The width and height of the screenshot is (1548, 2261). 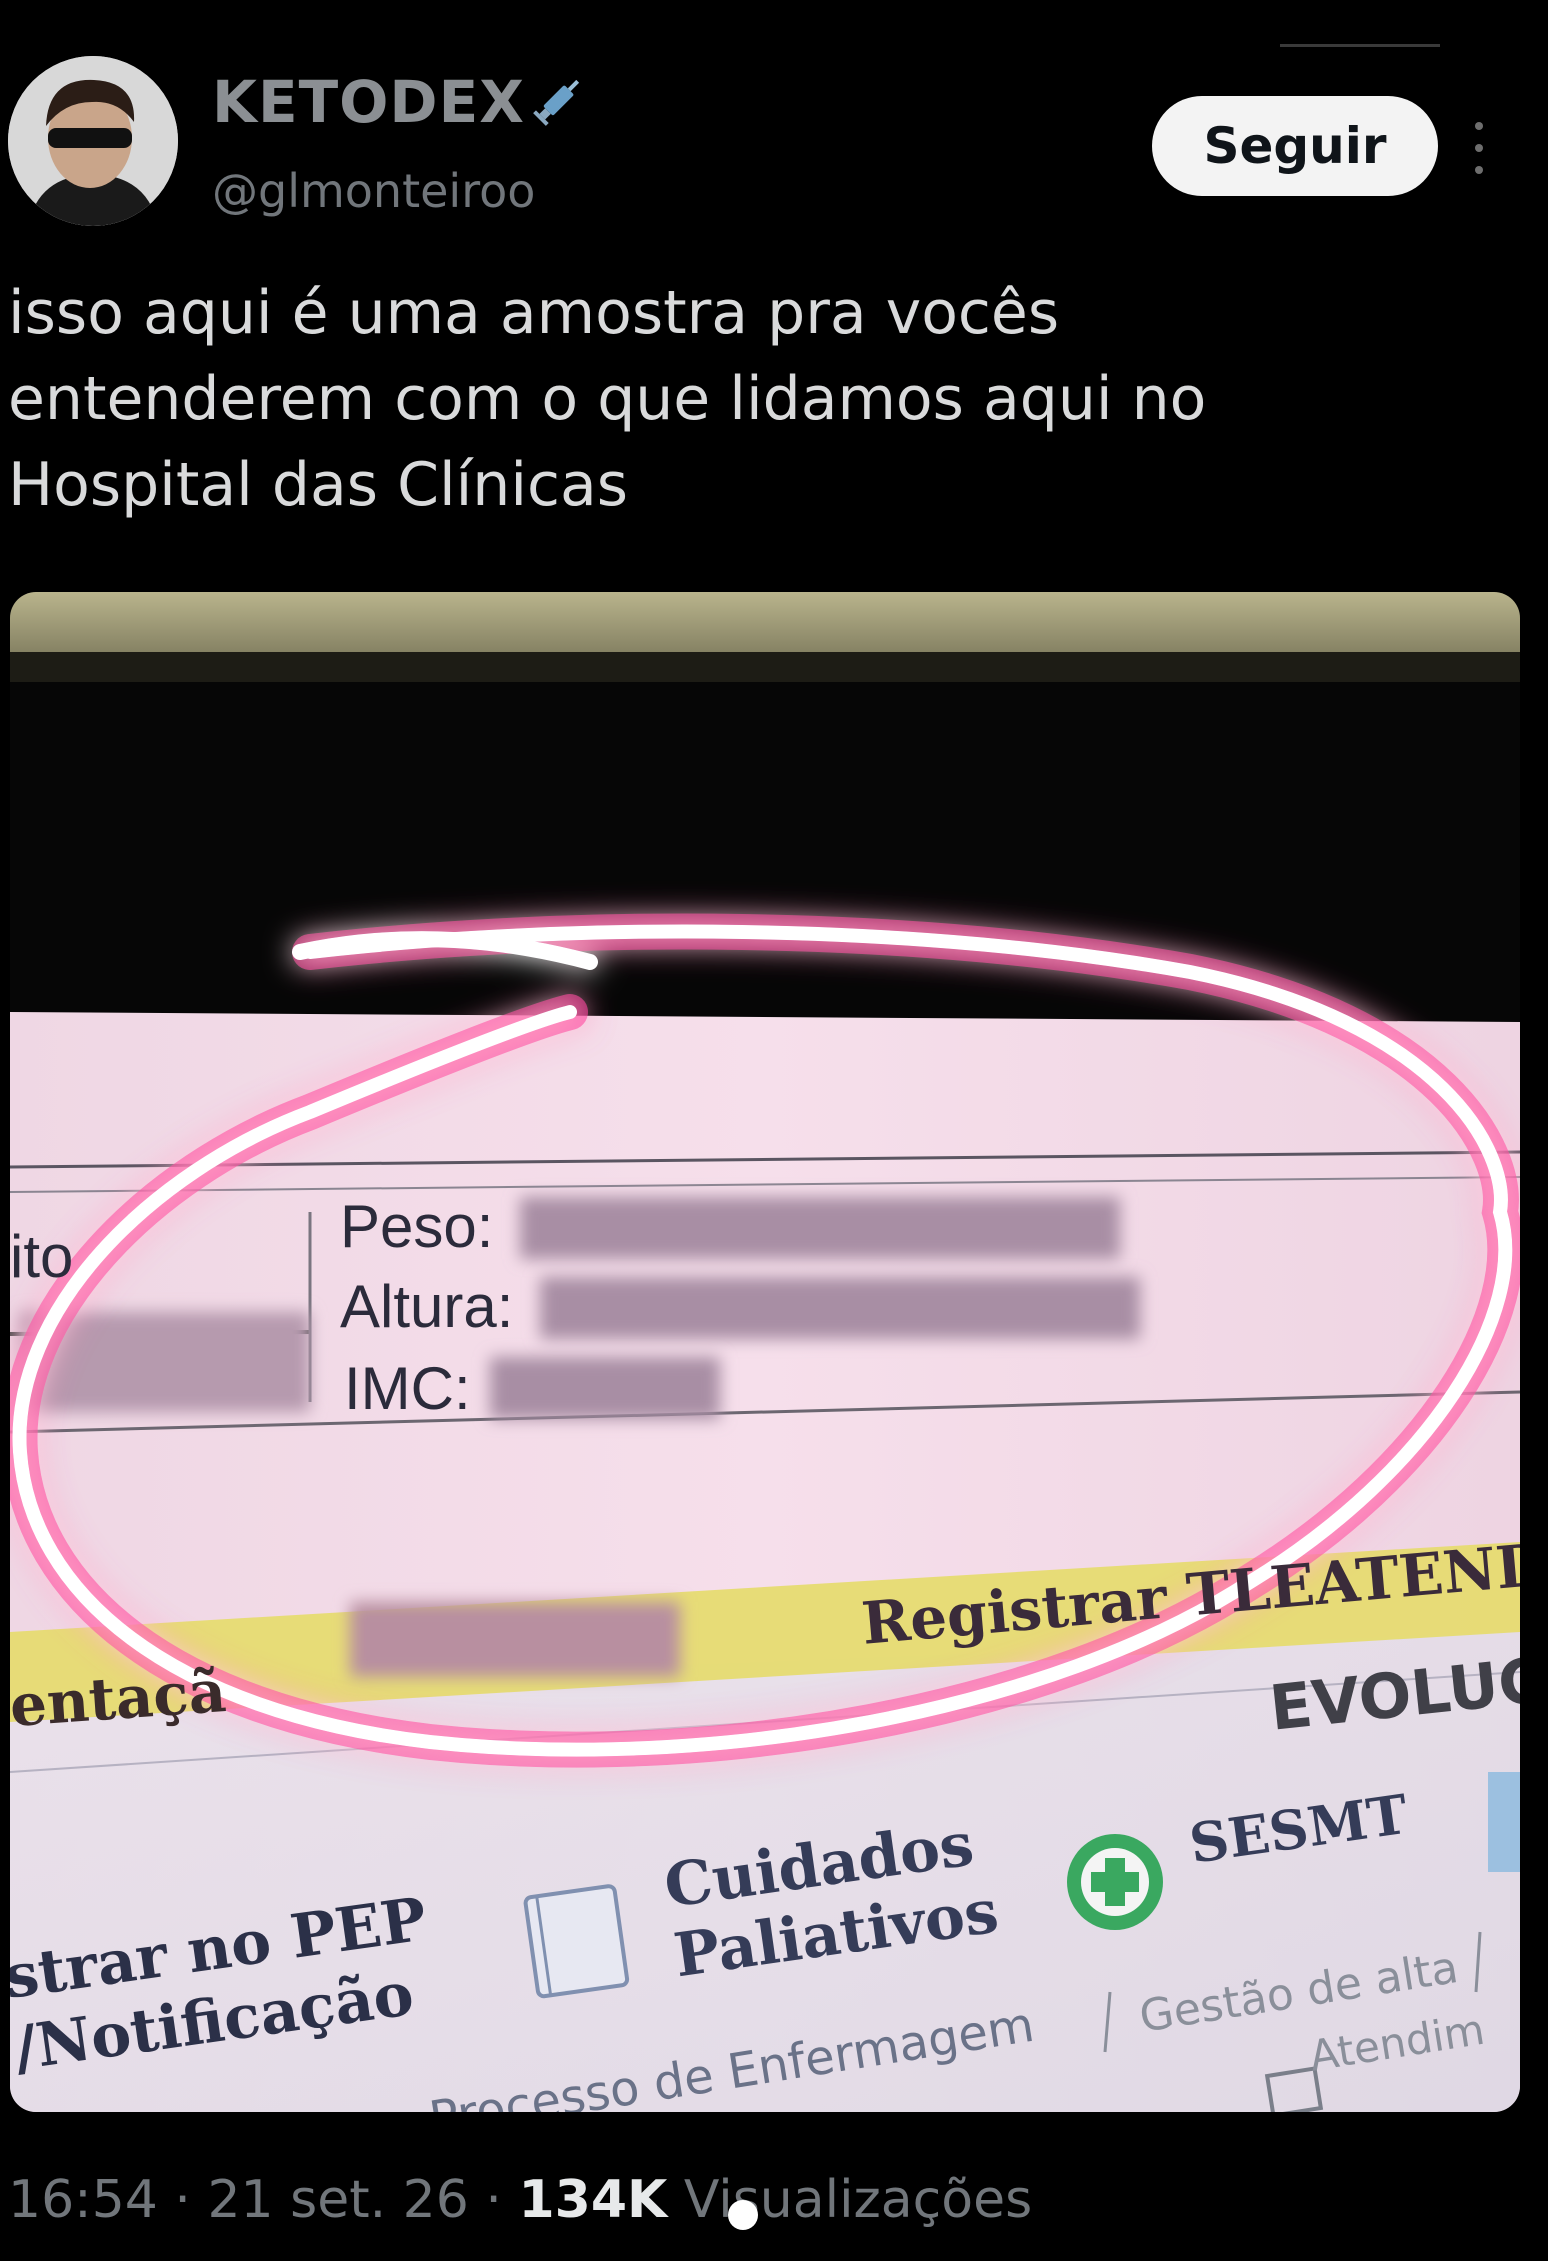 I want to click on tweet-meta: 16:54 · 21 set. 26 · 134K Visualizações, so click(x=520, y=2200).